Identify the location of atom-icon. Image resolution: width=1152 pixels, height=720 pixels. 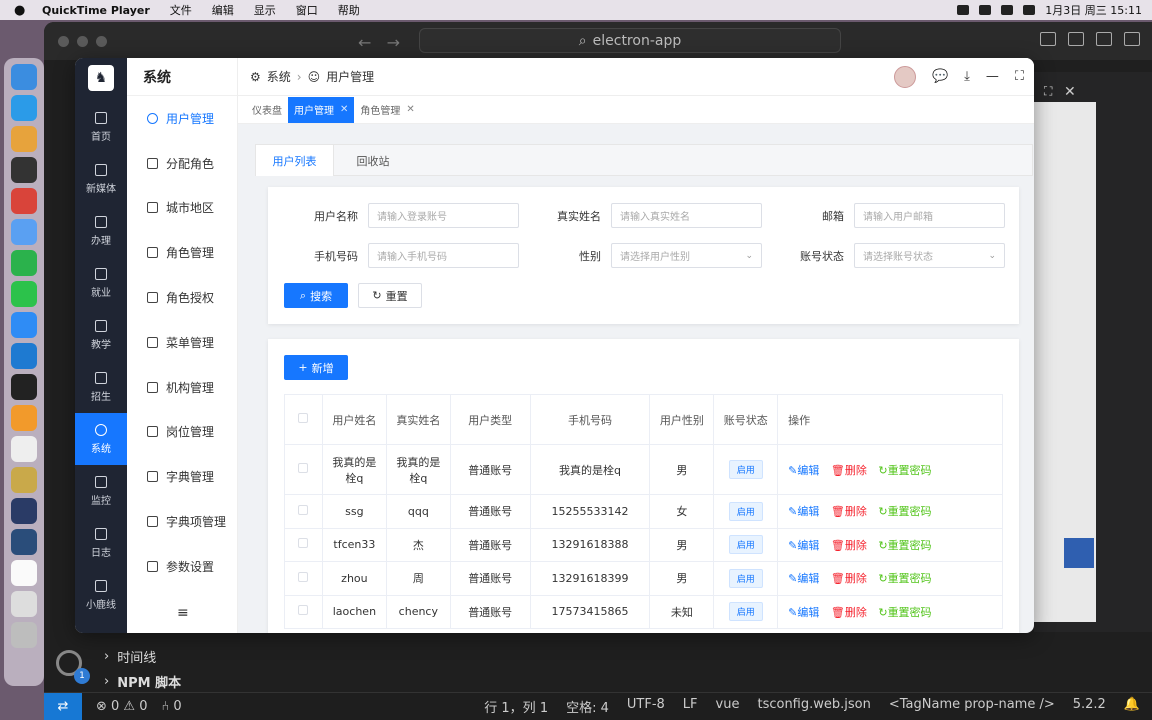
(24, 542).